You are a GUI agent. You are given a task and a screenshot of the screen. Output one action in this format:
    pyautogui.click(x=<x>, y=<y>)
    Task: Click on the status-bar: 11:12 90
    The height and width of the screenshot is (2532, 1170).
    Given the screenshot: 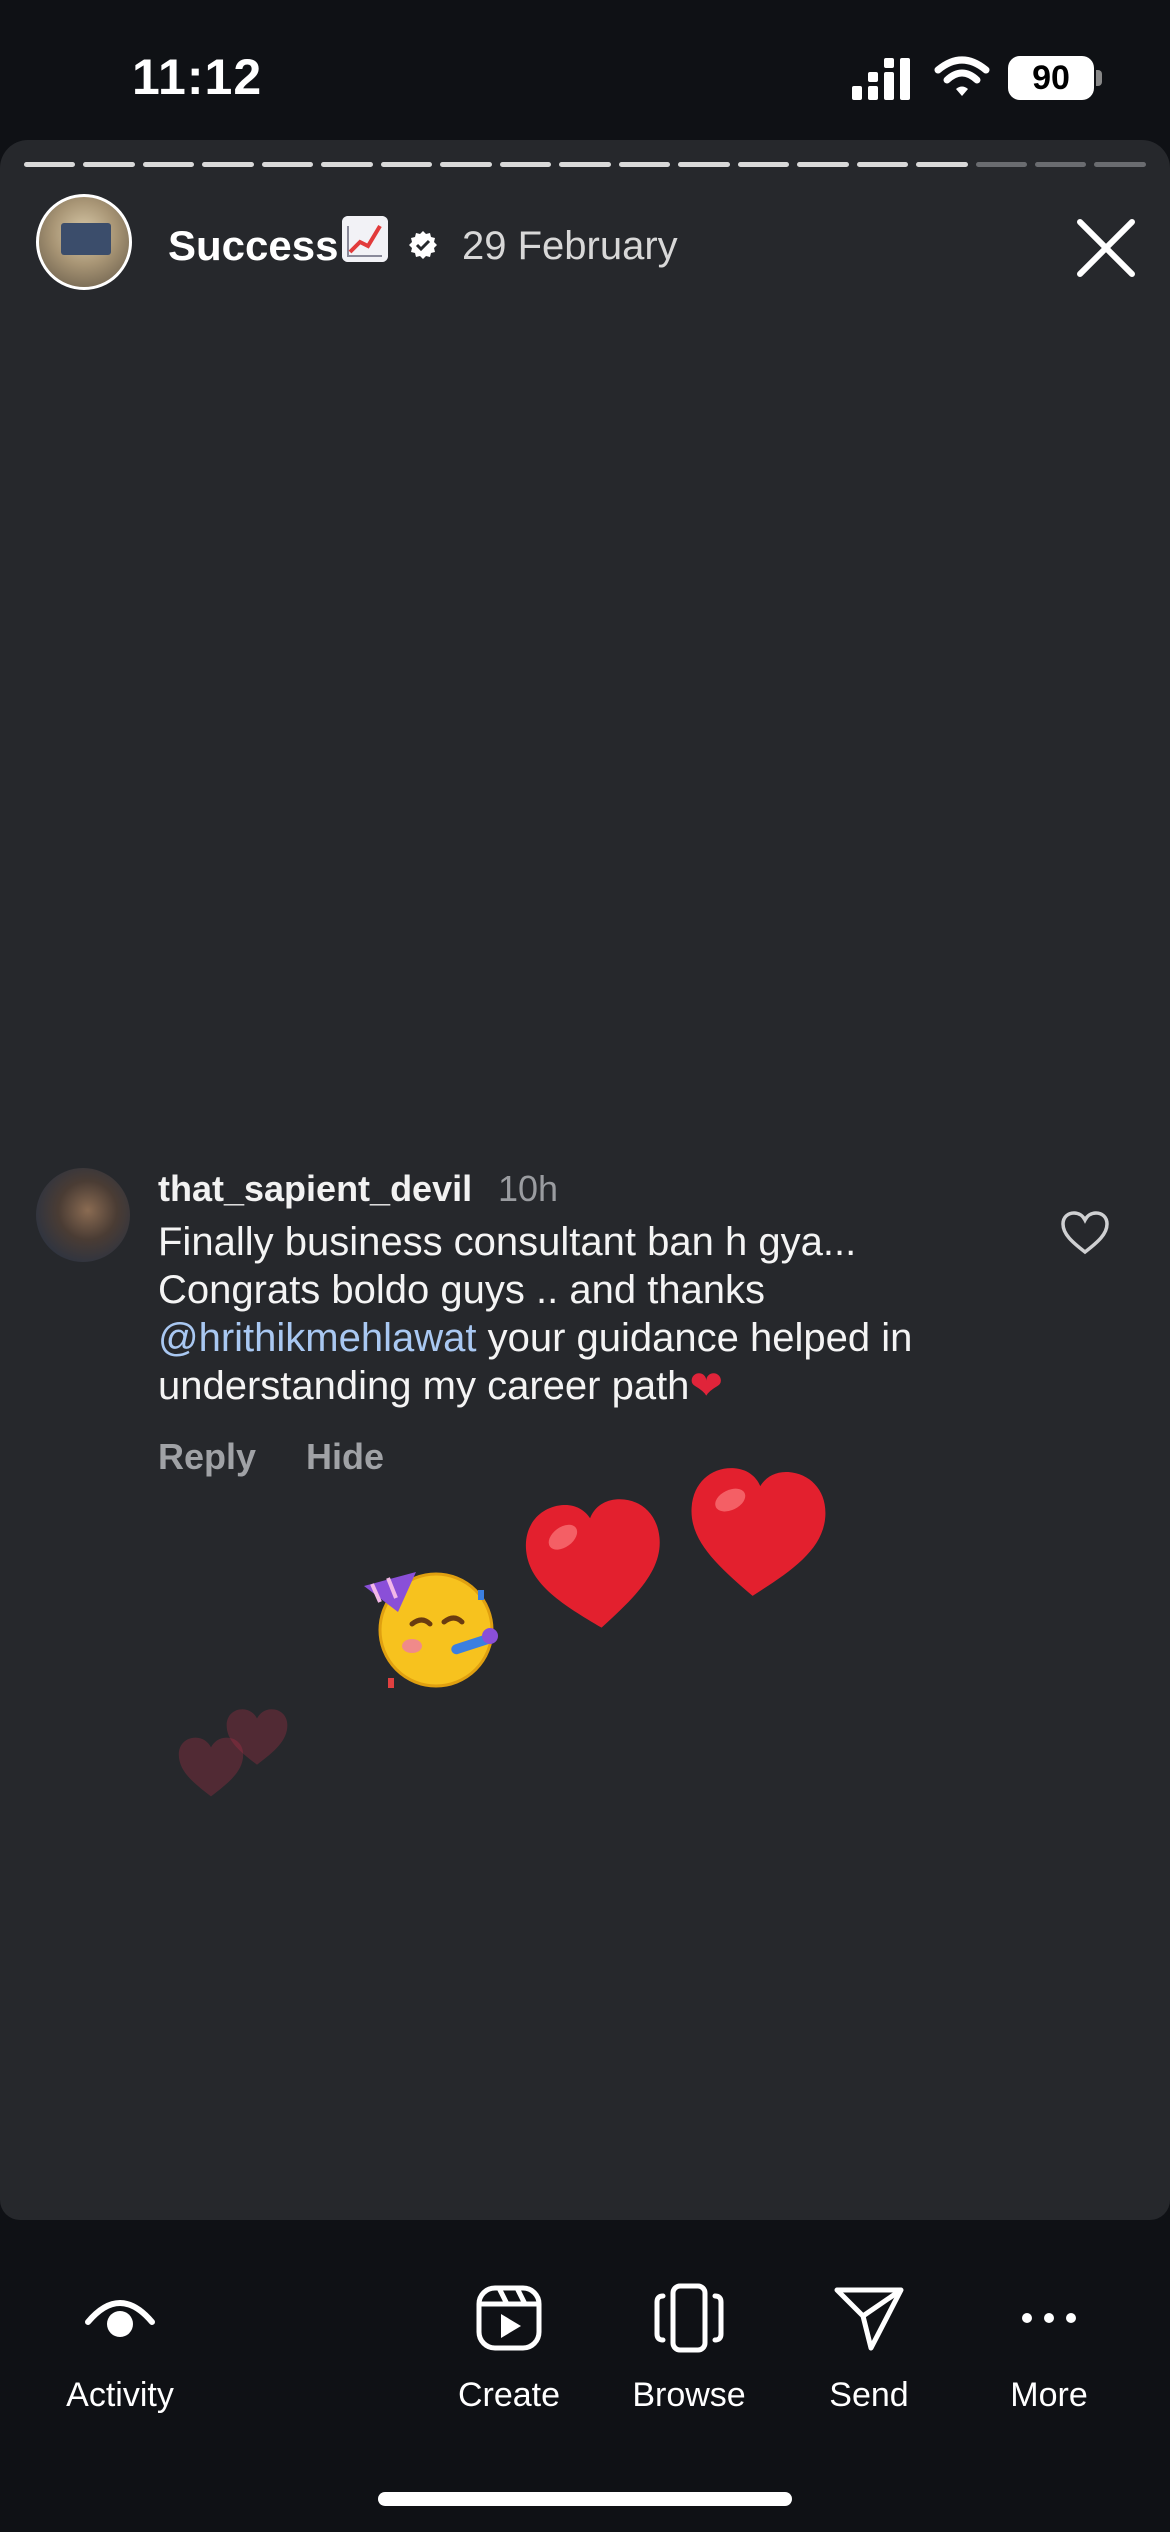 What is the action you would take?
    pyautogui.click(x=585, y=70)
    